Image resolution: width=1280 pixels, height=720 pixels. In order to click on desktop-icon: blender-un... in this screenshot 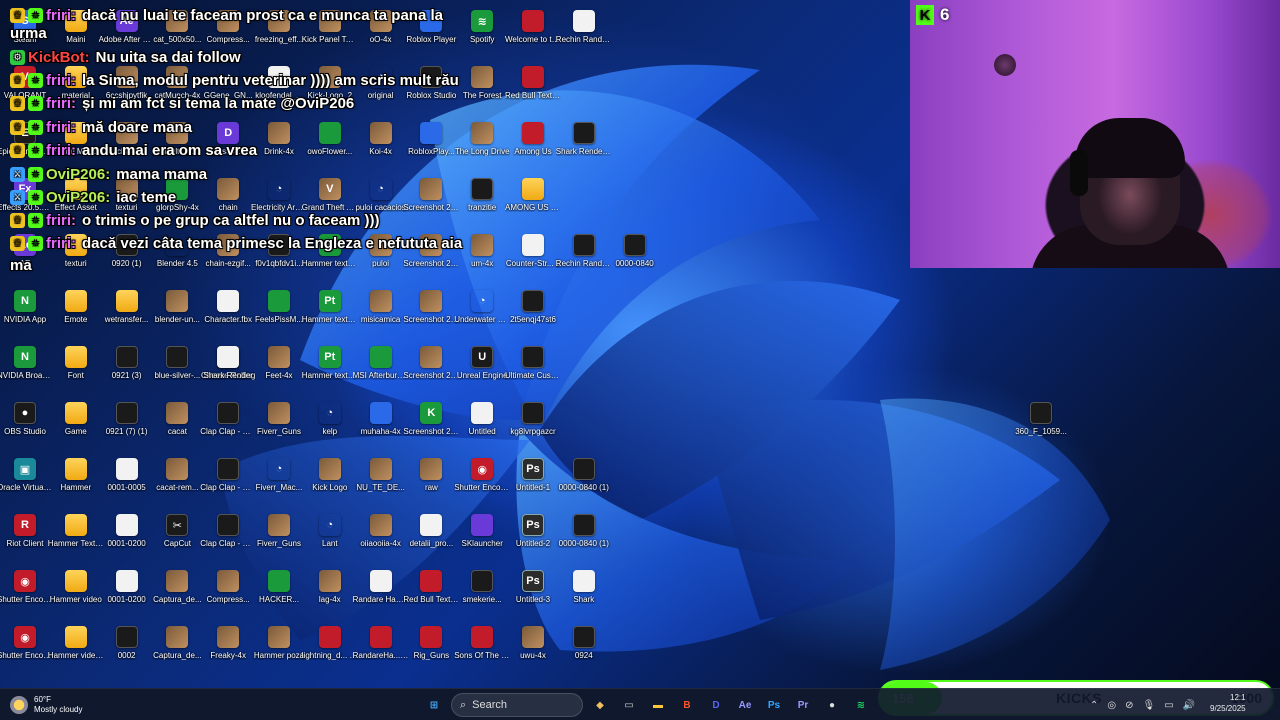, I will do `click(177, 313)`.